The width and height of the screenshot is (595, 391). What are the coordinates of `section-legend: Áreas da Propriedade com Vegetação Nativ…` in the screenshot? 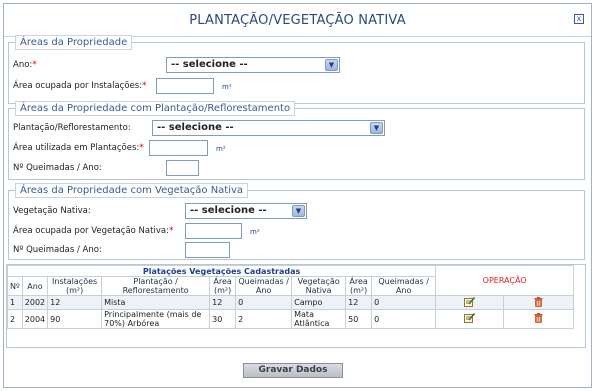 It's located at (132, 190).